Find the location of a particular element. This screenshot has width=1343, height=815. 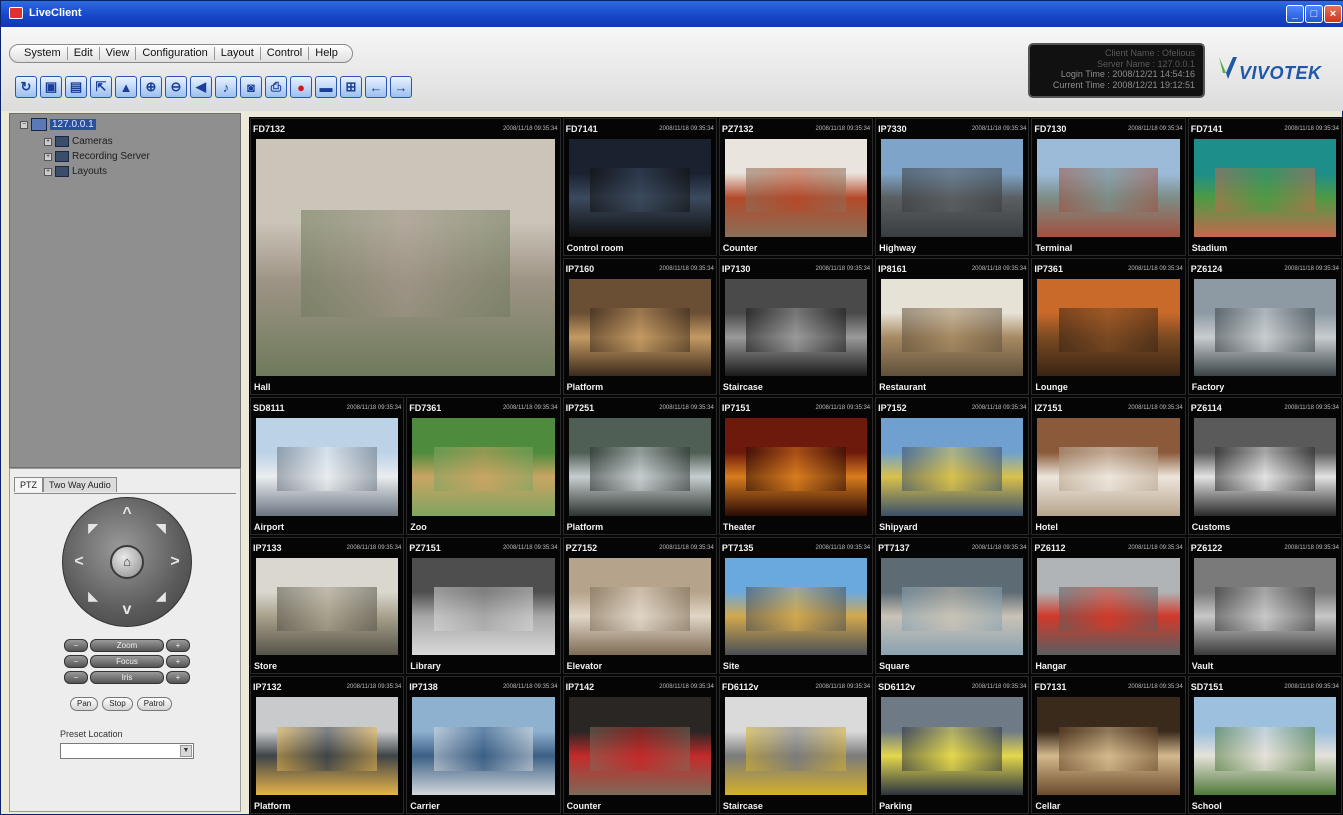

camera-tile: IP7133 2008/11/18 09:35:34 Store is located at coordinates (327, 605).